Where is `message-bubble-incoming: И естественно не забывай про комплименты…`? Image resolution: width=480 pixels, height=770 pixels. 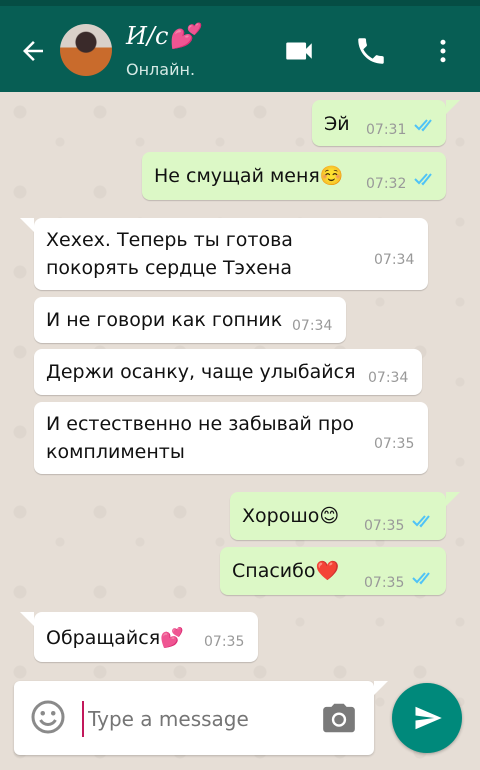 message-bubble-incoming: И естественно не забывай про комплименты… is located at coordinates (231, 438).